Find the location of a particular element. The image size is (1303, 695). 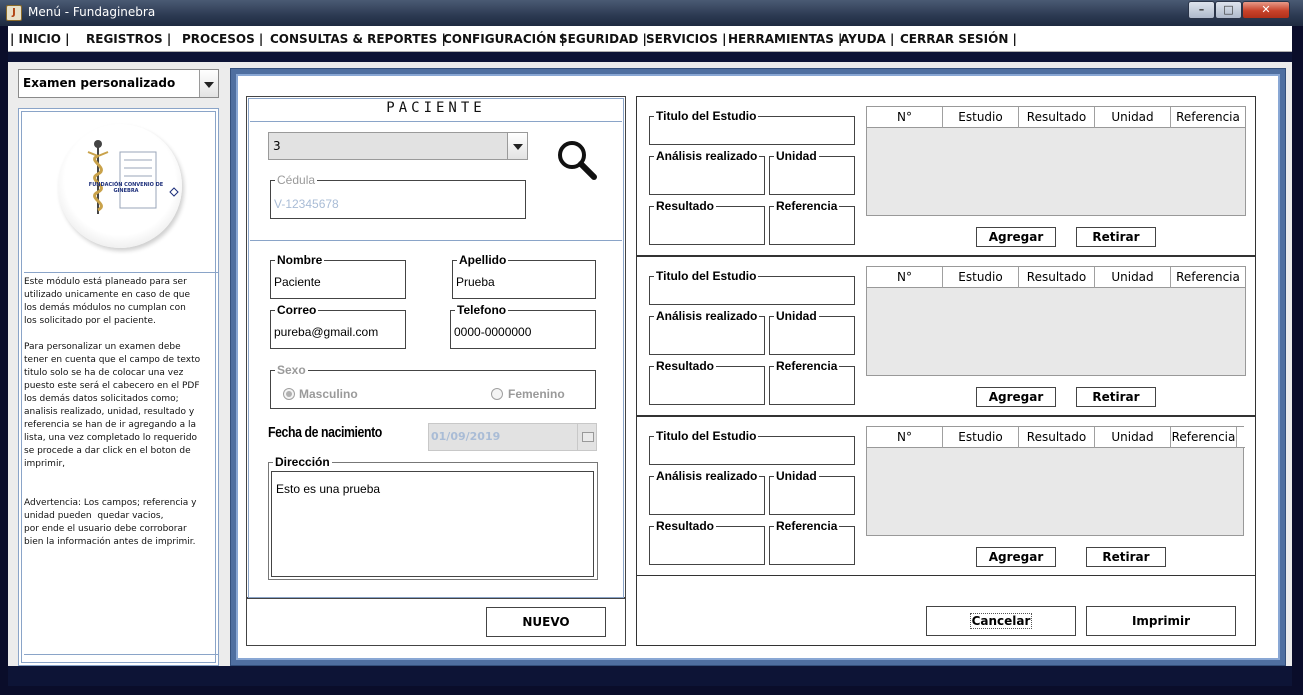

menu-configuracion: CONFIGURACIÓN | is located at coordinates (504, 39).